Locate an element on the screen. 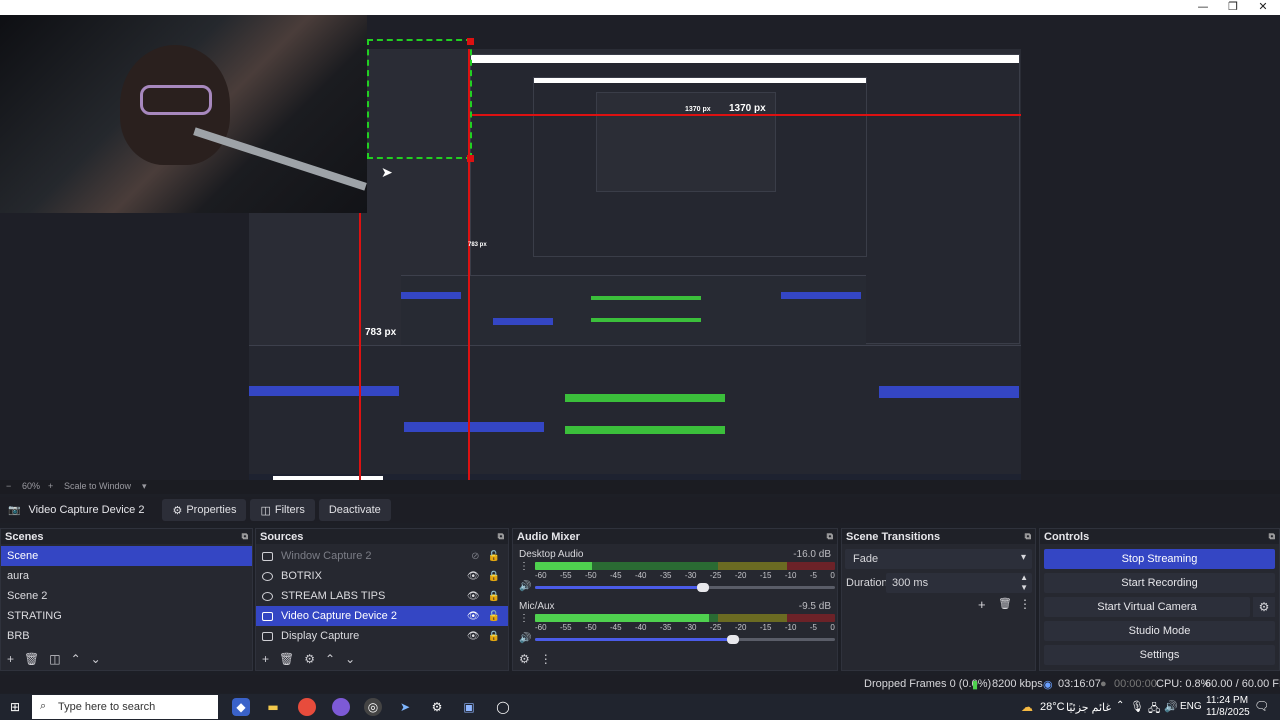 The height and width of the screenshot is (720, 1280). volume-meter is located at coordinates (685, 618).